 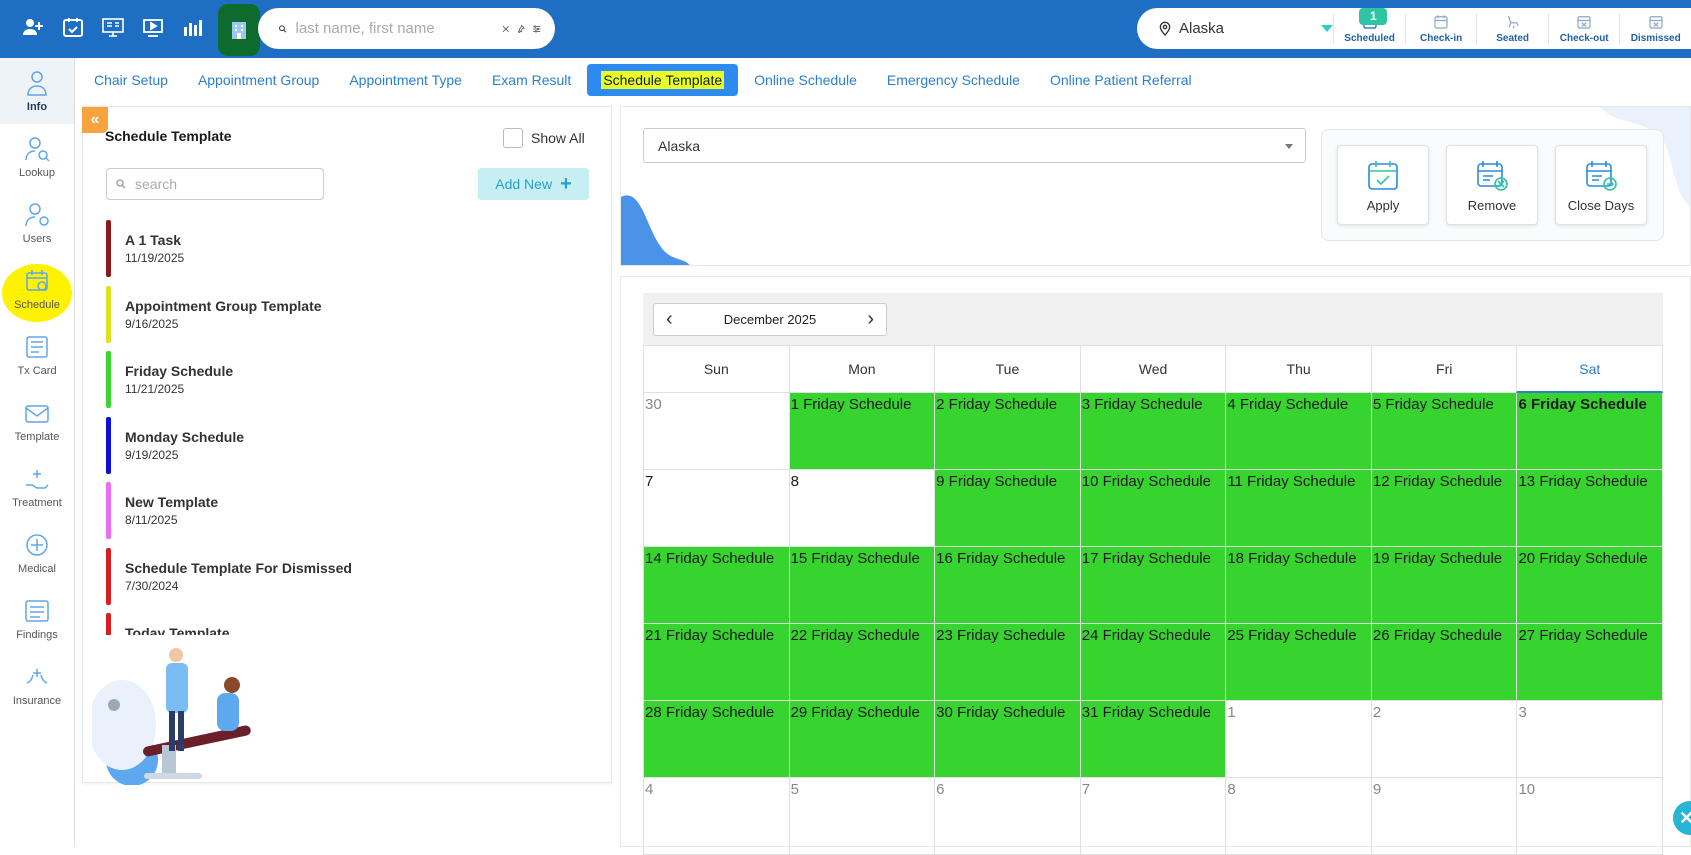 What do you see at coordinates (346, 449) in the screenshot?
I see `template-list-item: Monday Schedule 9/19/2025` at bounding box center [346, 449].